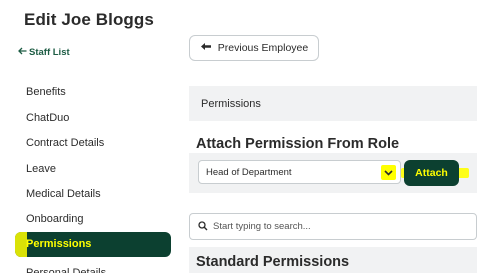 The height and width of the screenshot is (273, 477). What do you see at coordinates (388, 172) in the screenshot?
I see `chevron-down-icon` at bounding box center [388, 172].